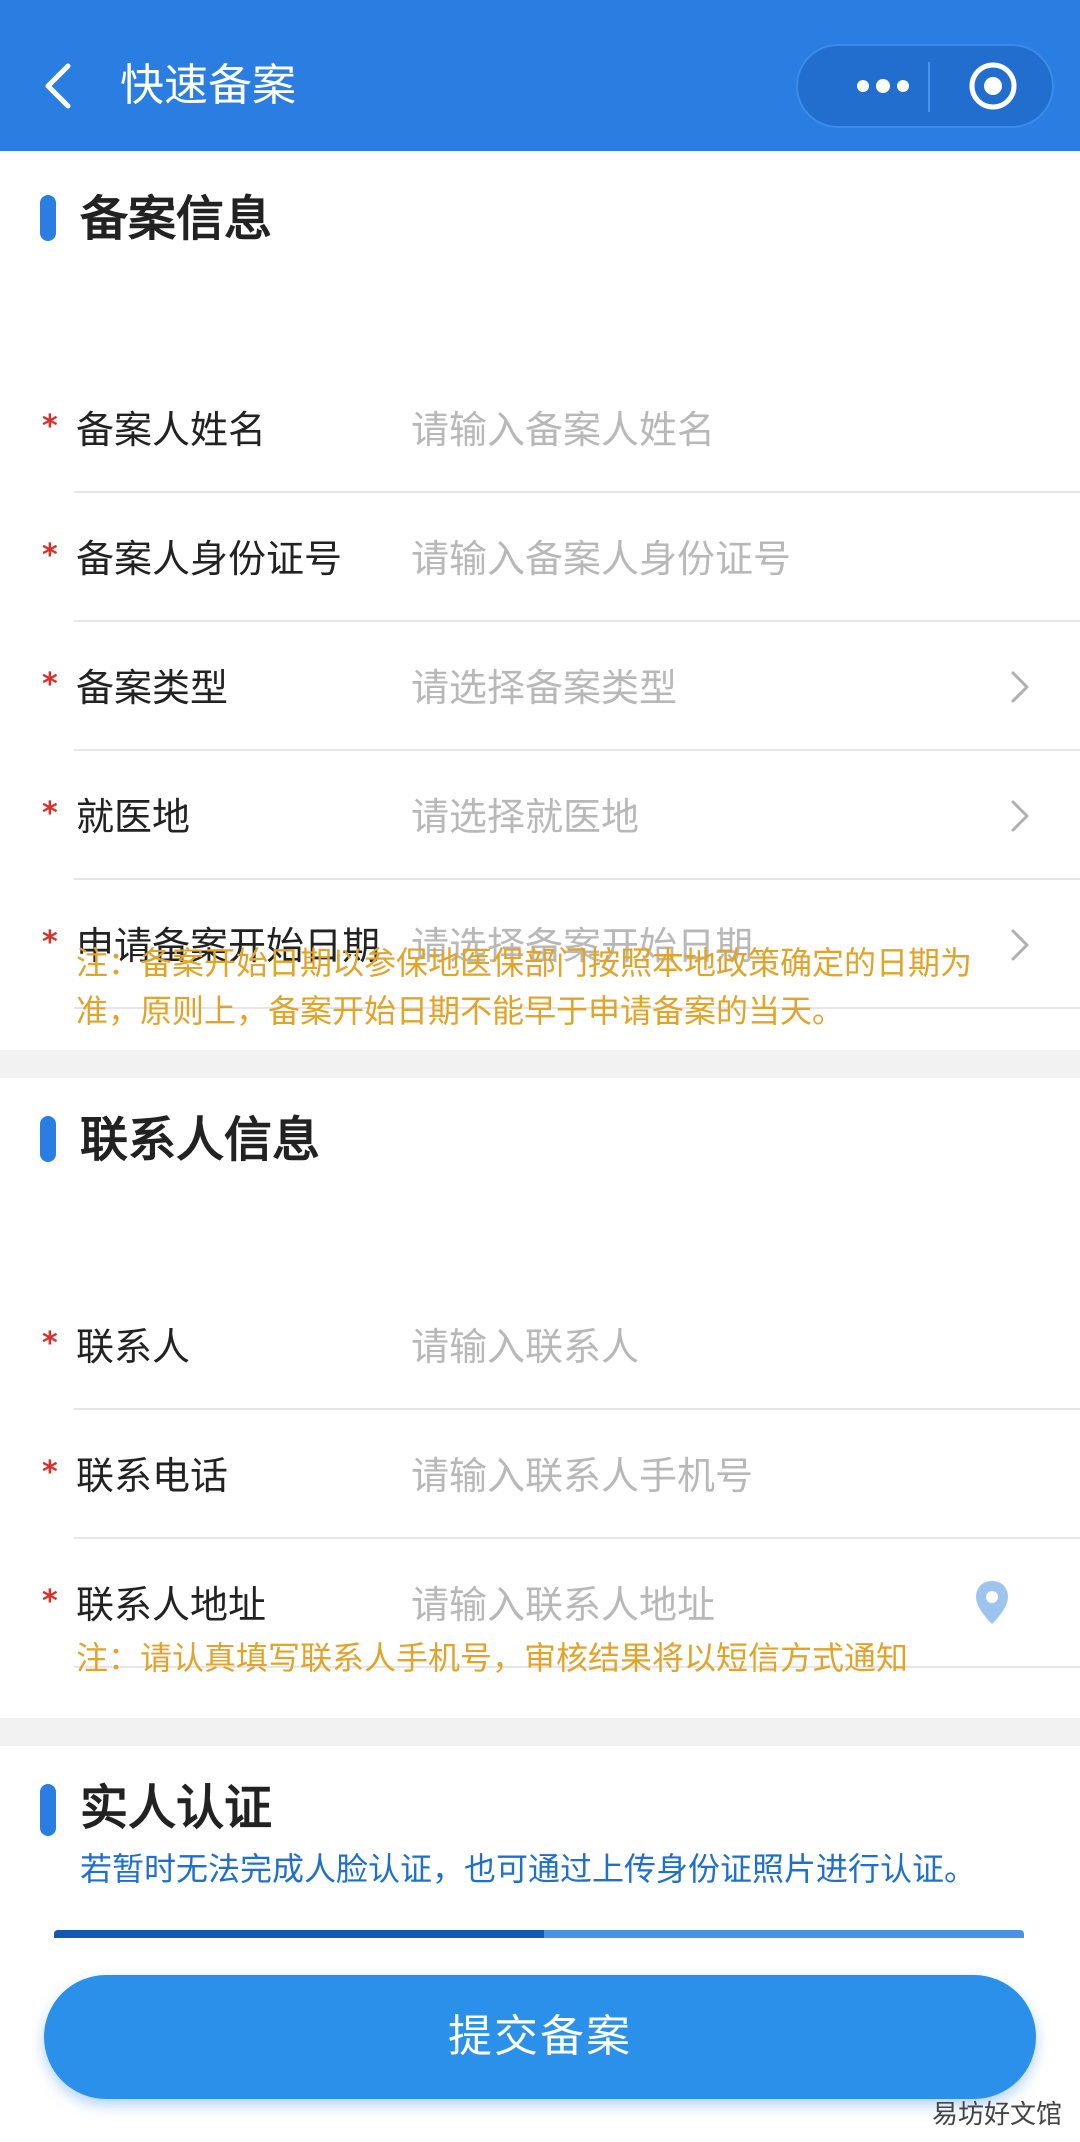 This screenshot has width=1080, height=2142. I want to click on field-label: 联系人, so click(133, 1347).